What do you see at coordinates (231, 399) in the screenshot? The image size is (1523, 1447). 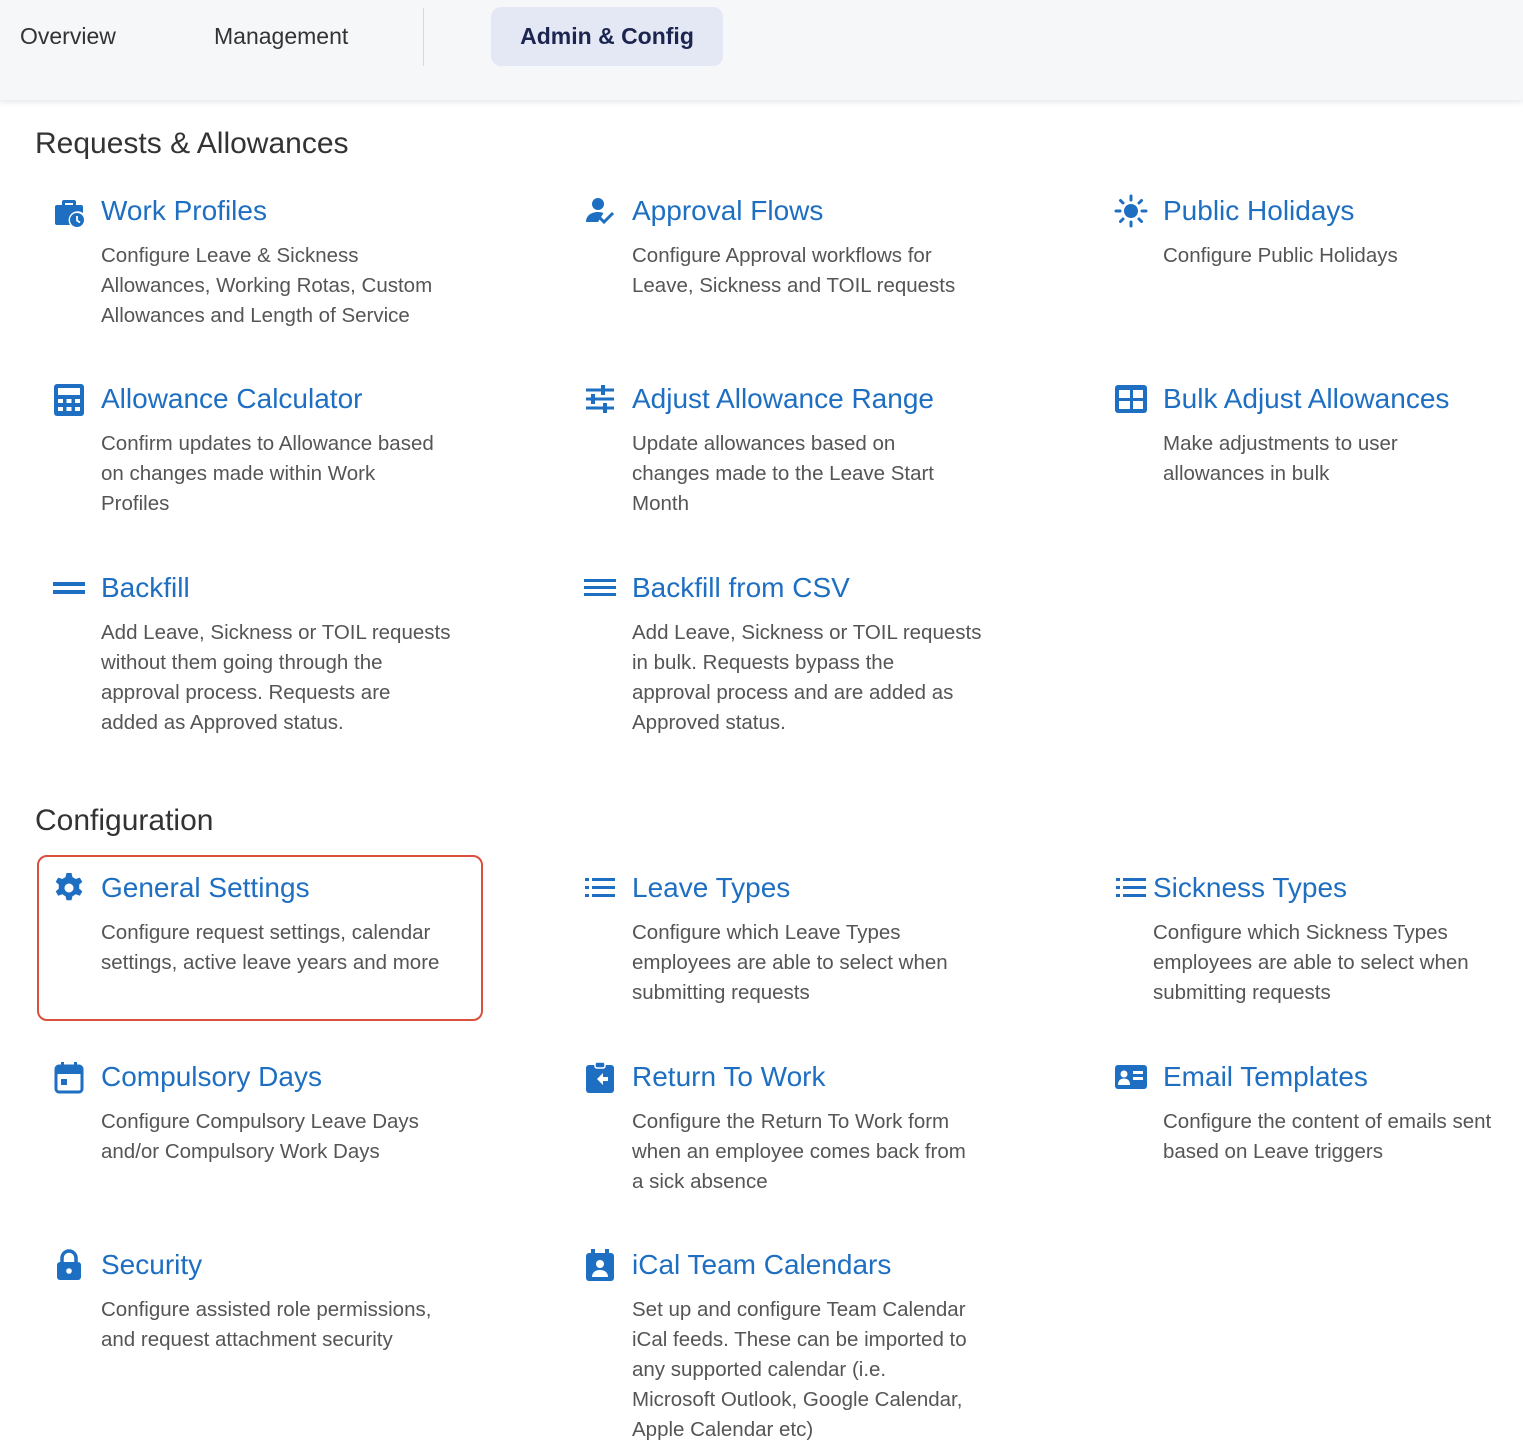 I see `allowance-calculator-link: Allowance Calculator` at bounding box center [231, 399].